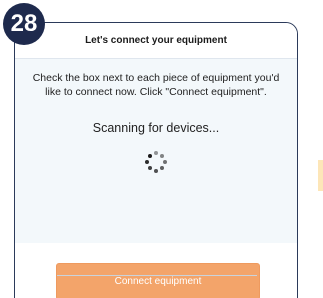 The width and height of the screenshot is (323, 298). Describe the element at coordinates (156, 41) in the screenshot. I see `dialog-title: Let's connect your equipment` at that location.